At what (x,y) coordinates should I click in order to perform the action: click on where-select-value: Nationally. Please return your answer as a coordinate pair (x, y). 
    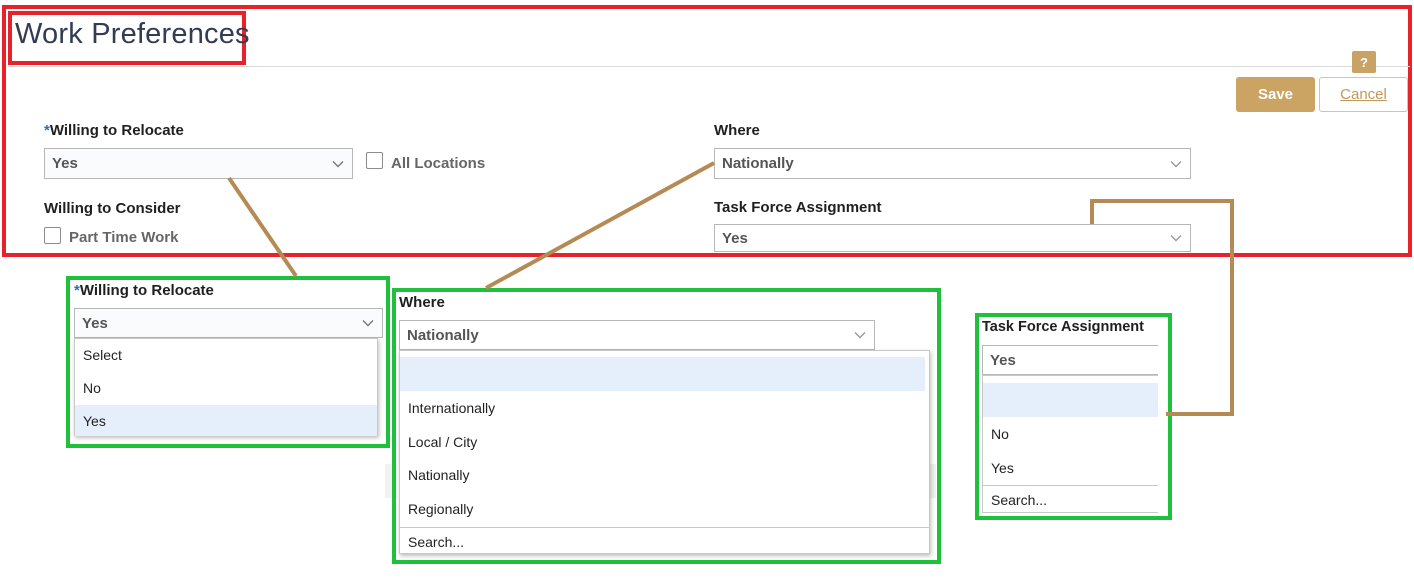
    Looking at the image, I should click on (758, 163).